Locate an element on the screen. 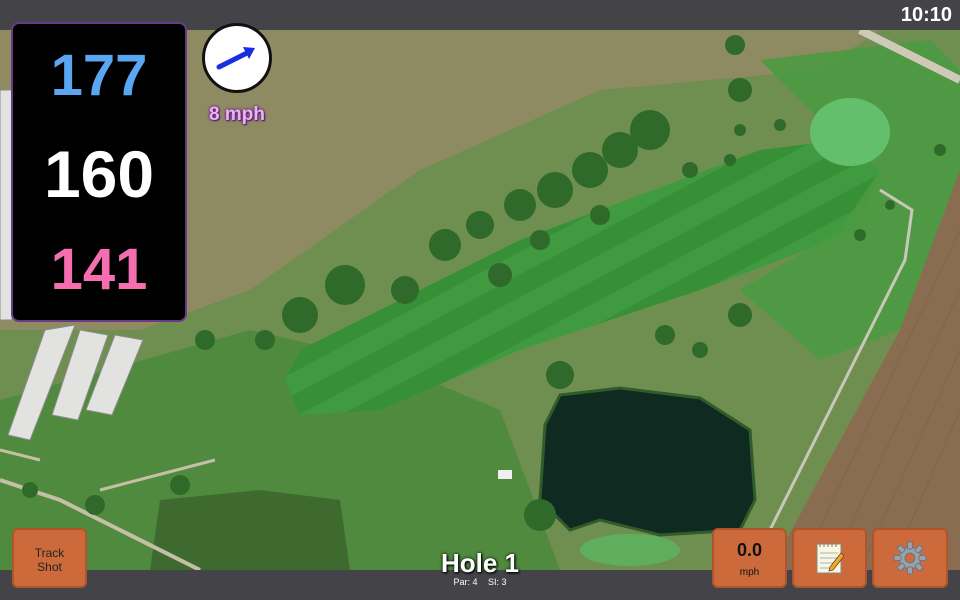 The width and height of the screenshot is (960, 600). wind-direction-arrow-icon is located at coordinates (235, 58).